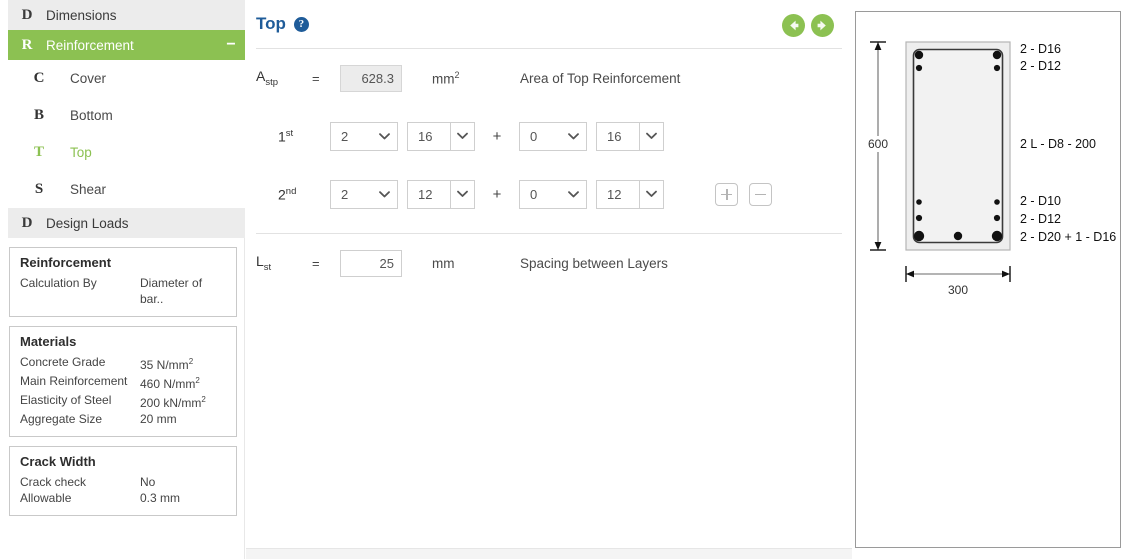 This screenshot has width=1130, height=559. I want to click on area-unit-label: mm2, so click(446, 78).